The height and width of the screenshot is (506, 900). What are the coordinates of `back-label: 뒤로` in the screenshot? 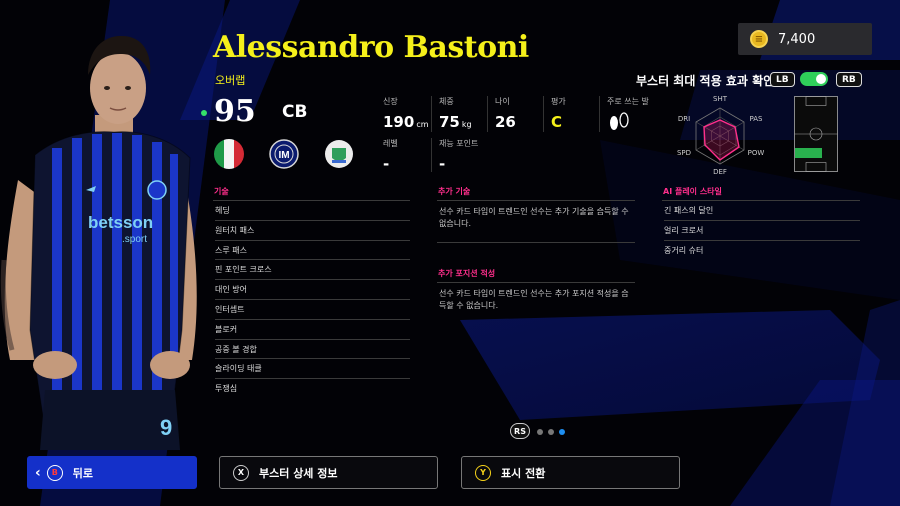 It's located at (83, 473).